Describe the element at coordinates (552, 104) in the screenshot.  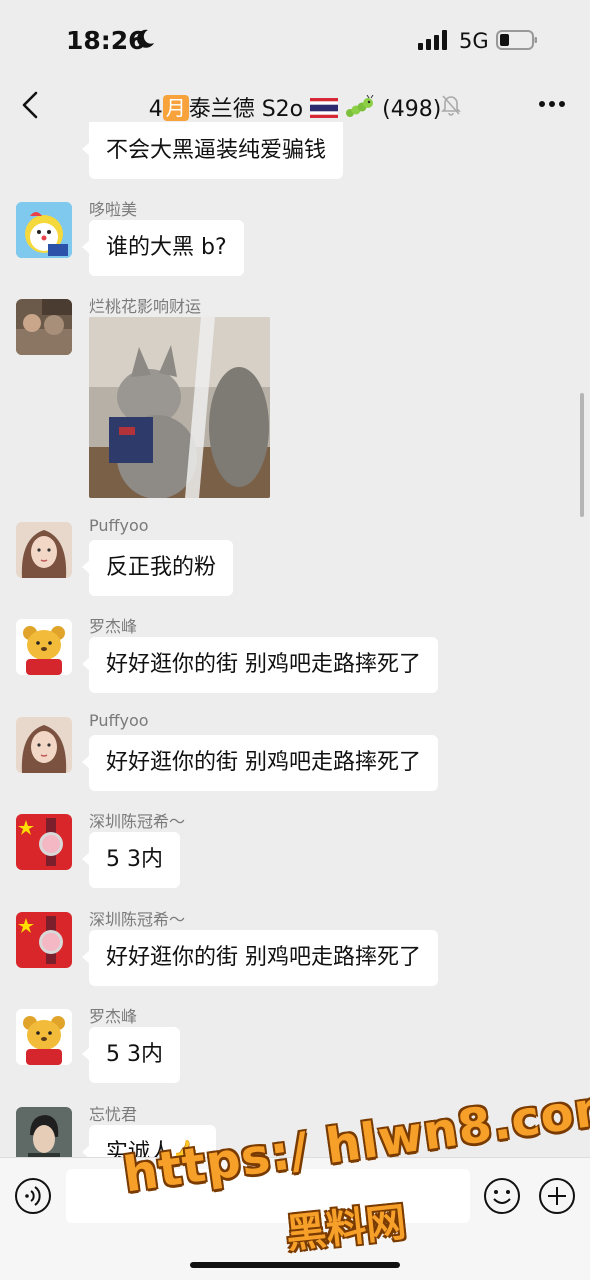
I see `more-dots-icon` at that location.